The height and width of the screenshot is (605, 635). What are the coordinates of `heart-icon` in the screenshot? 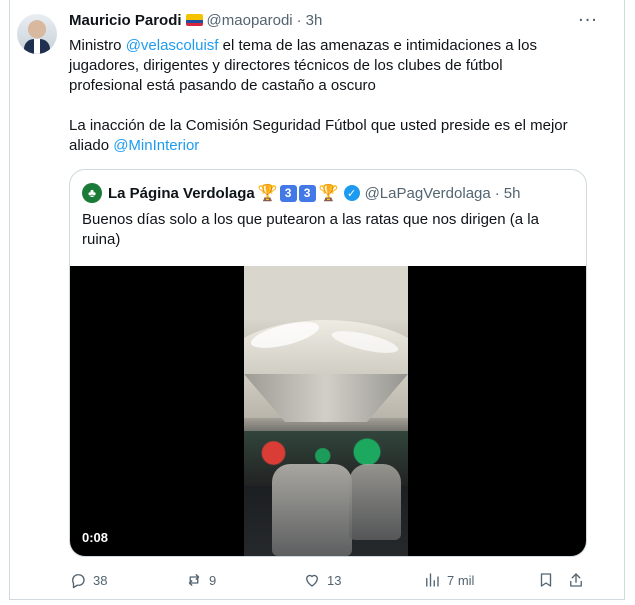 It's located at (312, 580).